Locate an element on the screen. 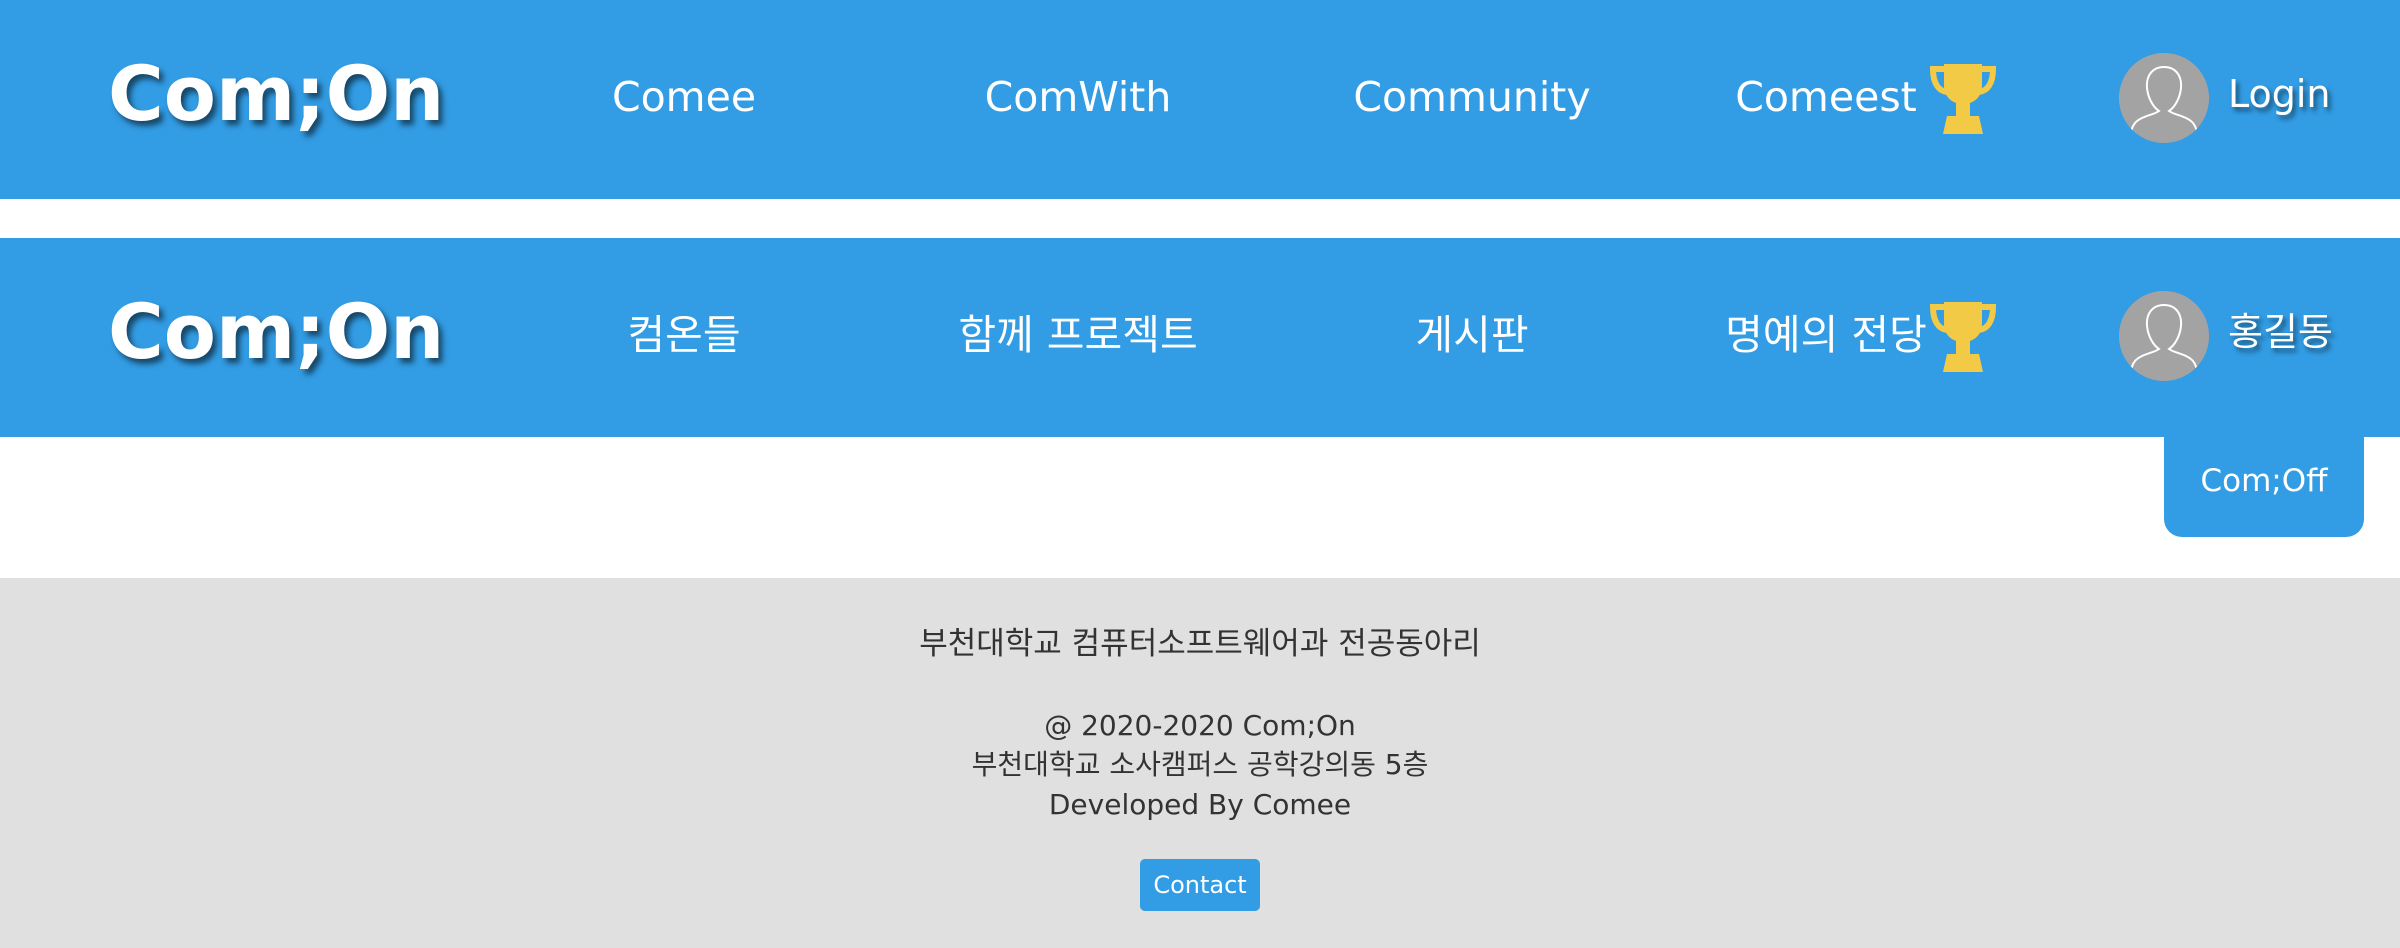 The image size is (2400, 948). footer-address: 부천대학교 소사캠퍼스 공학강의동 5층 is located at coordinates (1200, 764).